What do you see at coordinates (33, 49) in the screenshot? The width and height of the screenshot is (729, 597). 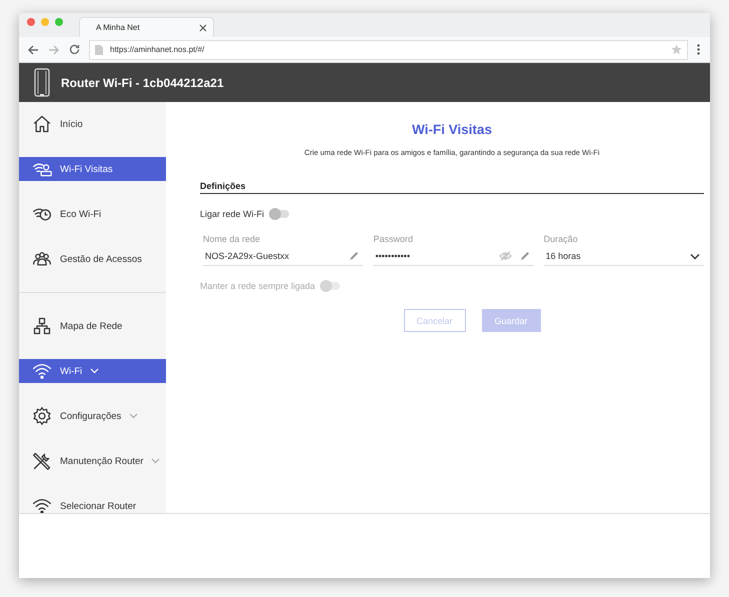 I see `back-icon` at bounding box center [33, 49].